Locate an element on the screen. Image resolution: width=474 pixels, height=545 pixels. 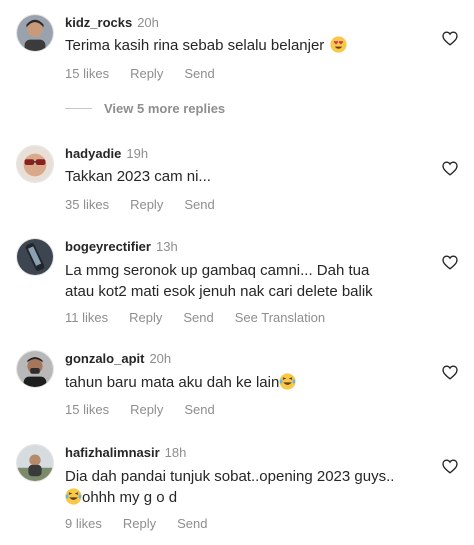
comment-text-content: Terima kasih rina sebab selalu belanjer is located at coordinates (195, 45).